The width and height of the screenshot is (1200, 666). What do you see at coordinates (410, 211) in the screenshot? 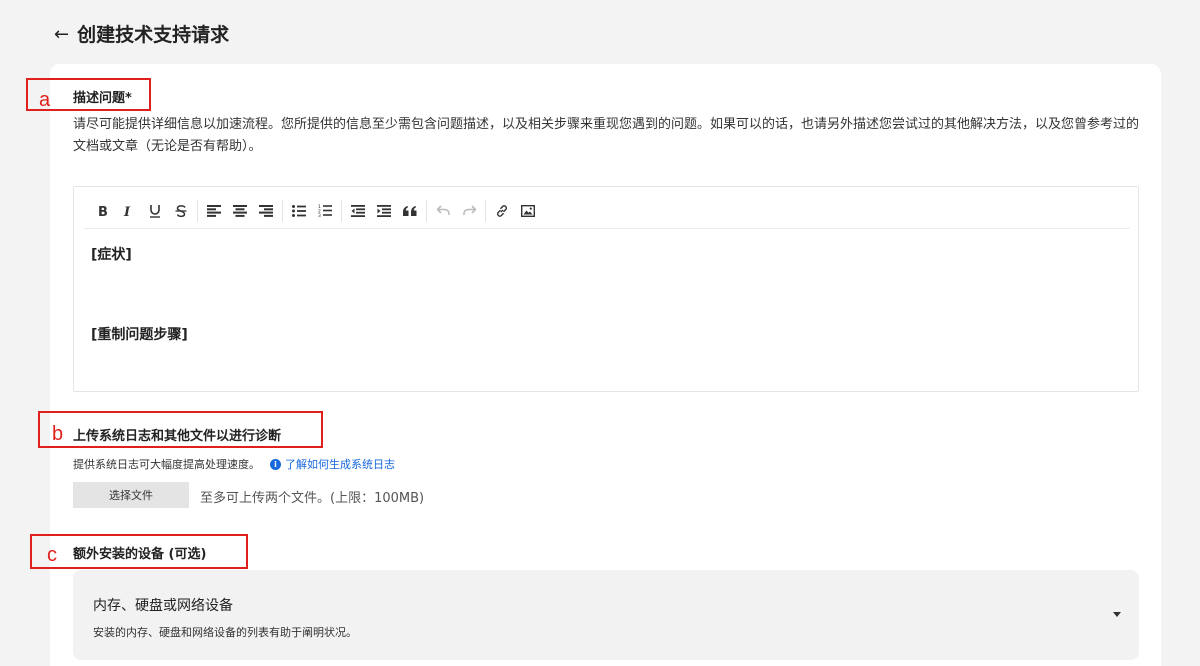
I see `blockquote-icon` at bounding box center [410, 211].